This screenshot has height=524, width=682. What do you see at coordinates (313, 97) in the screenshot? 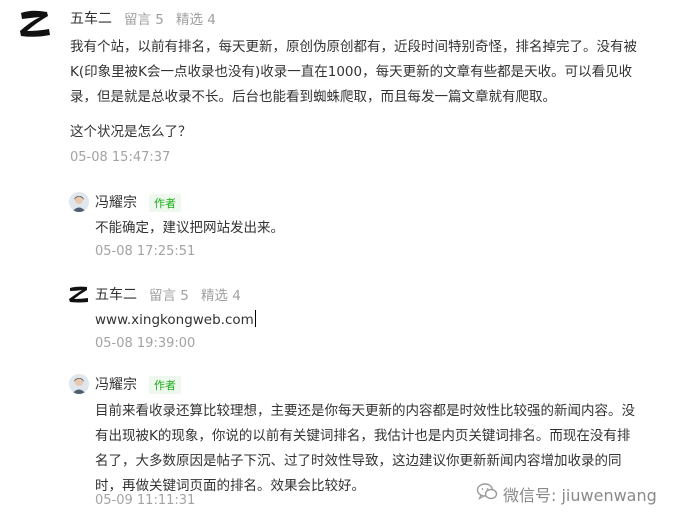
I see `comment-line: 录，但是就是总收录不长。后台也能看到蜘蛛爬取，而且每发一篇文章就有爬取。` at bounding box center [313, 97].